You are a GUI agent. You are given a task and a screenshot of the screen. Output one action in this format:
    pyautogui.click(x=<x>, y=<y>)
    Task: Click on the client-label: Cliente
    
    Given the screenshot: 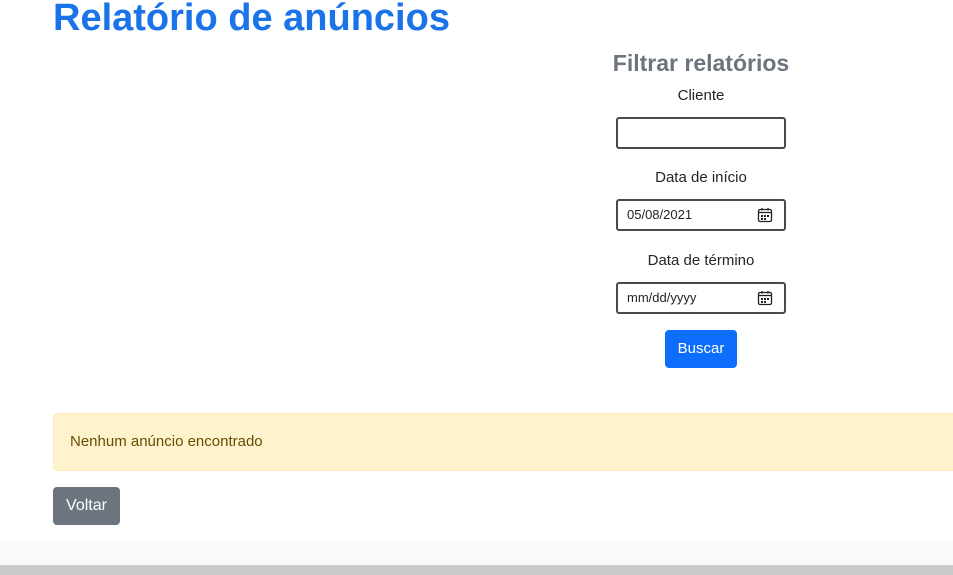 What is the action you would take?
    pyautogui.click(x=701, y=95)
    